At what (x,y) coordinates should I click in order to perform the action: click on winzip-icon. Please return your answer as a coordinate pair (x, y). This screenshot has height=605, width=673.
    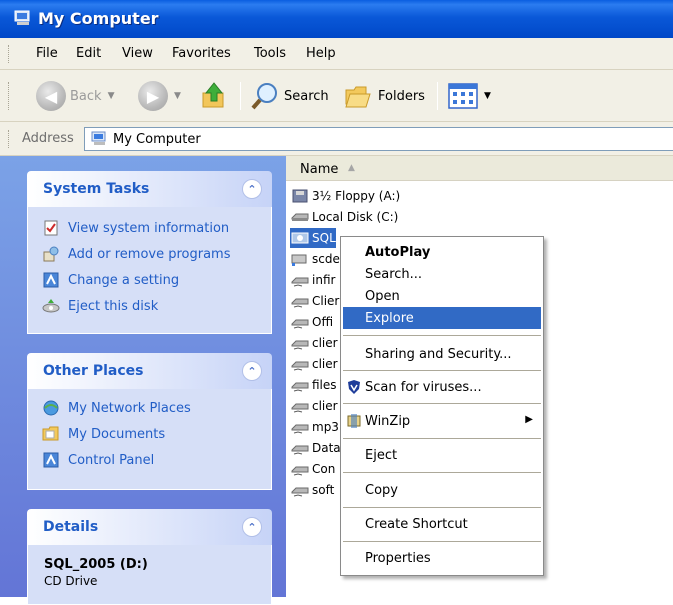
    Looking at the image, I should click on (354, 421).